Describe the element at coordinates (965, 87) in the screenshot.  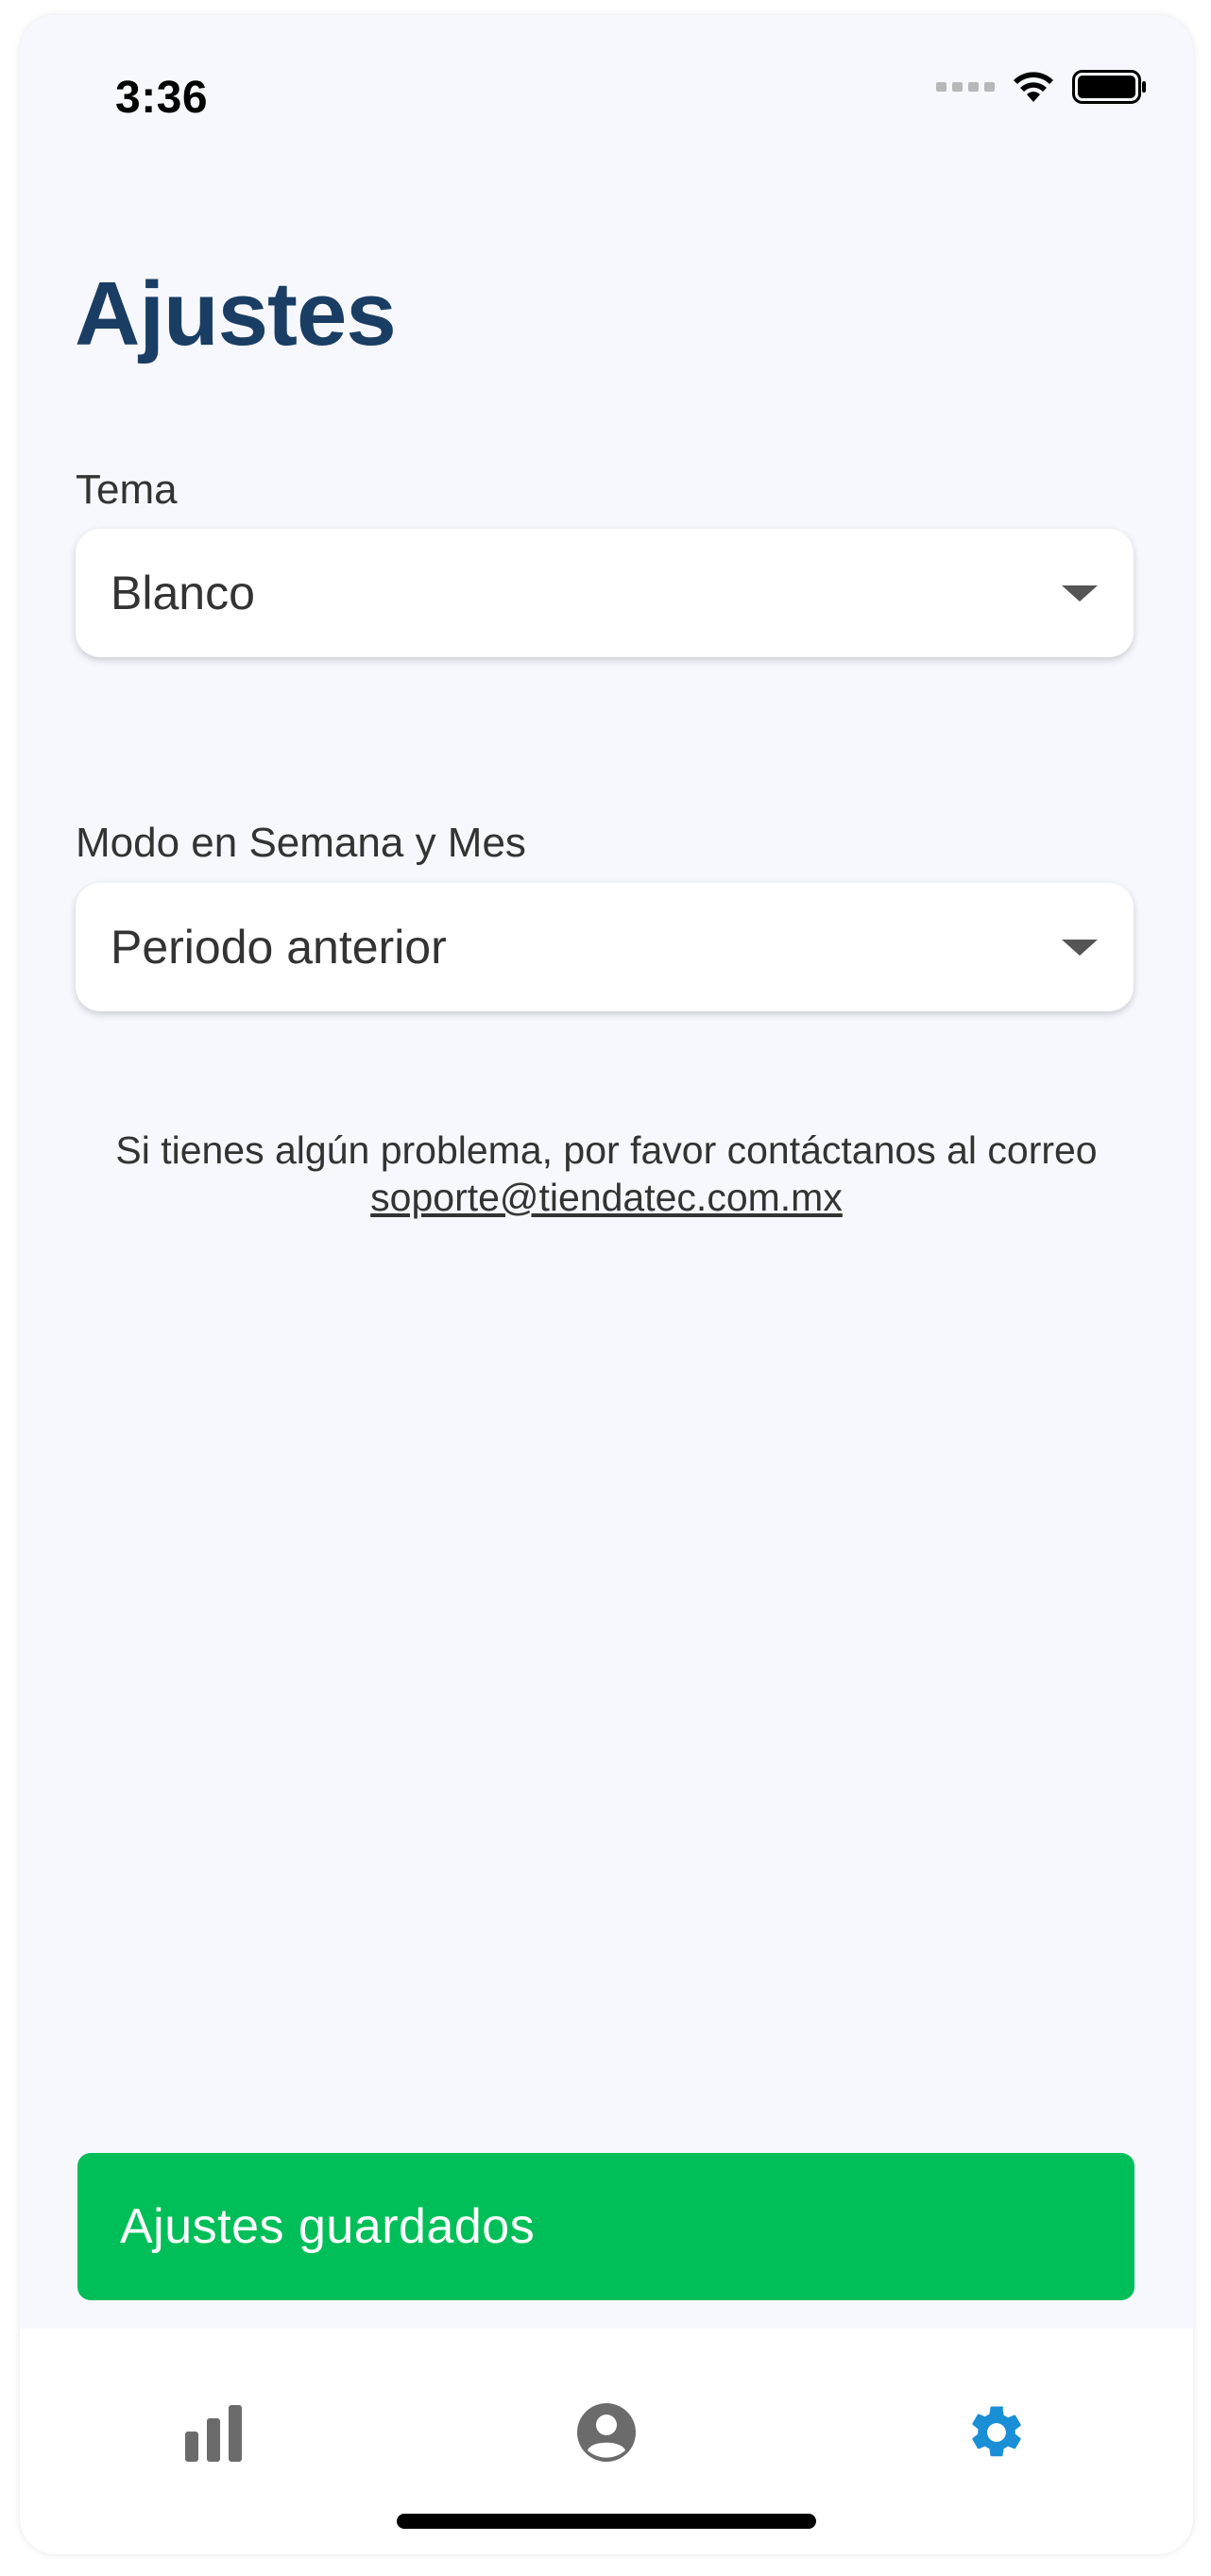
I see `cellular-signal-icon` at that location.